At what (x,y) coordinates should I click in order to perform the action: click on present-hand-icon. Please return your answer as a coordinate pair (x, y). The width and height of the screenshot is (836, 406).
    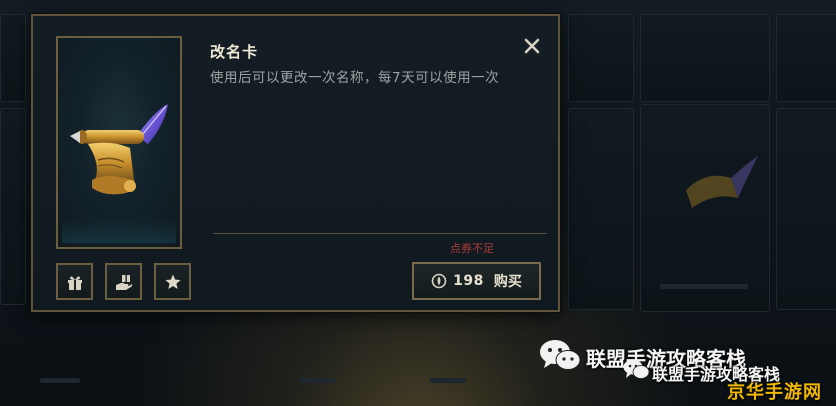
    Looking at the image, I should click on (123, 282).